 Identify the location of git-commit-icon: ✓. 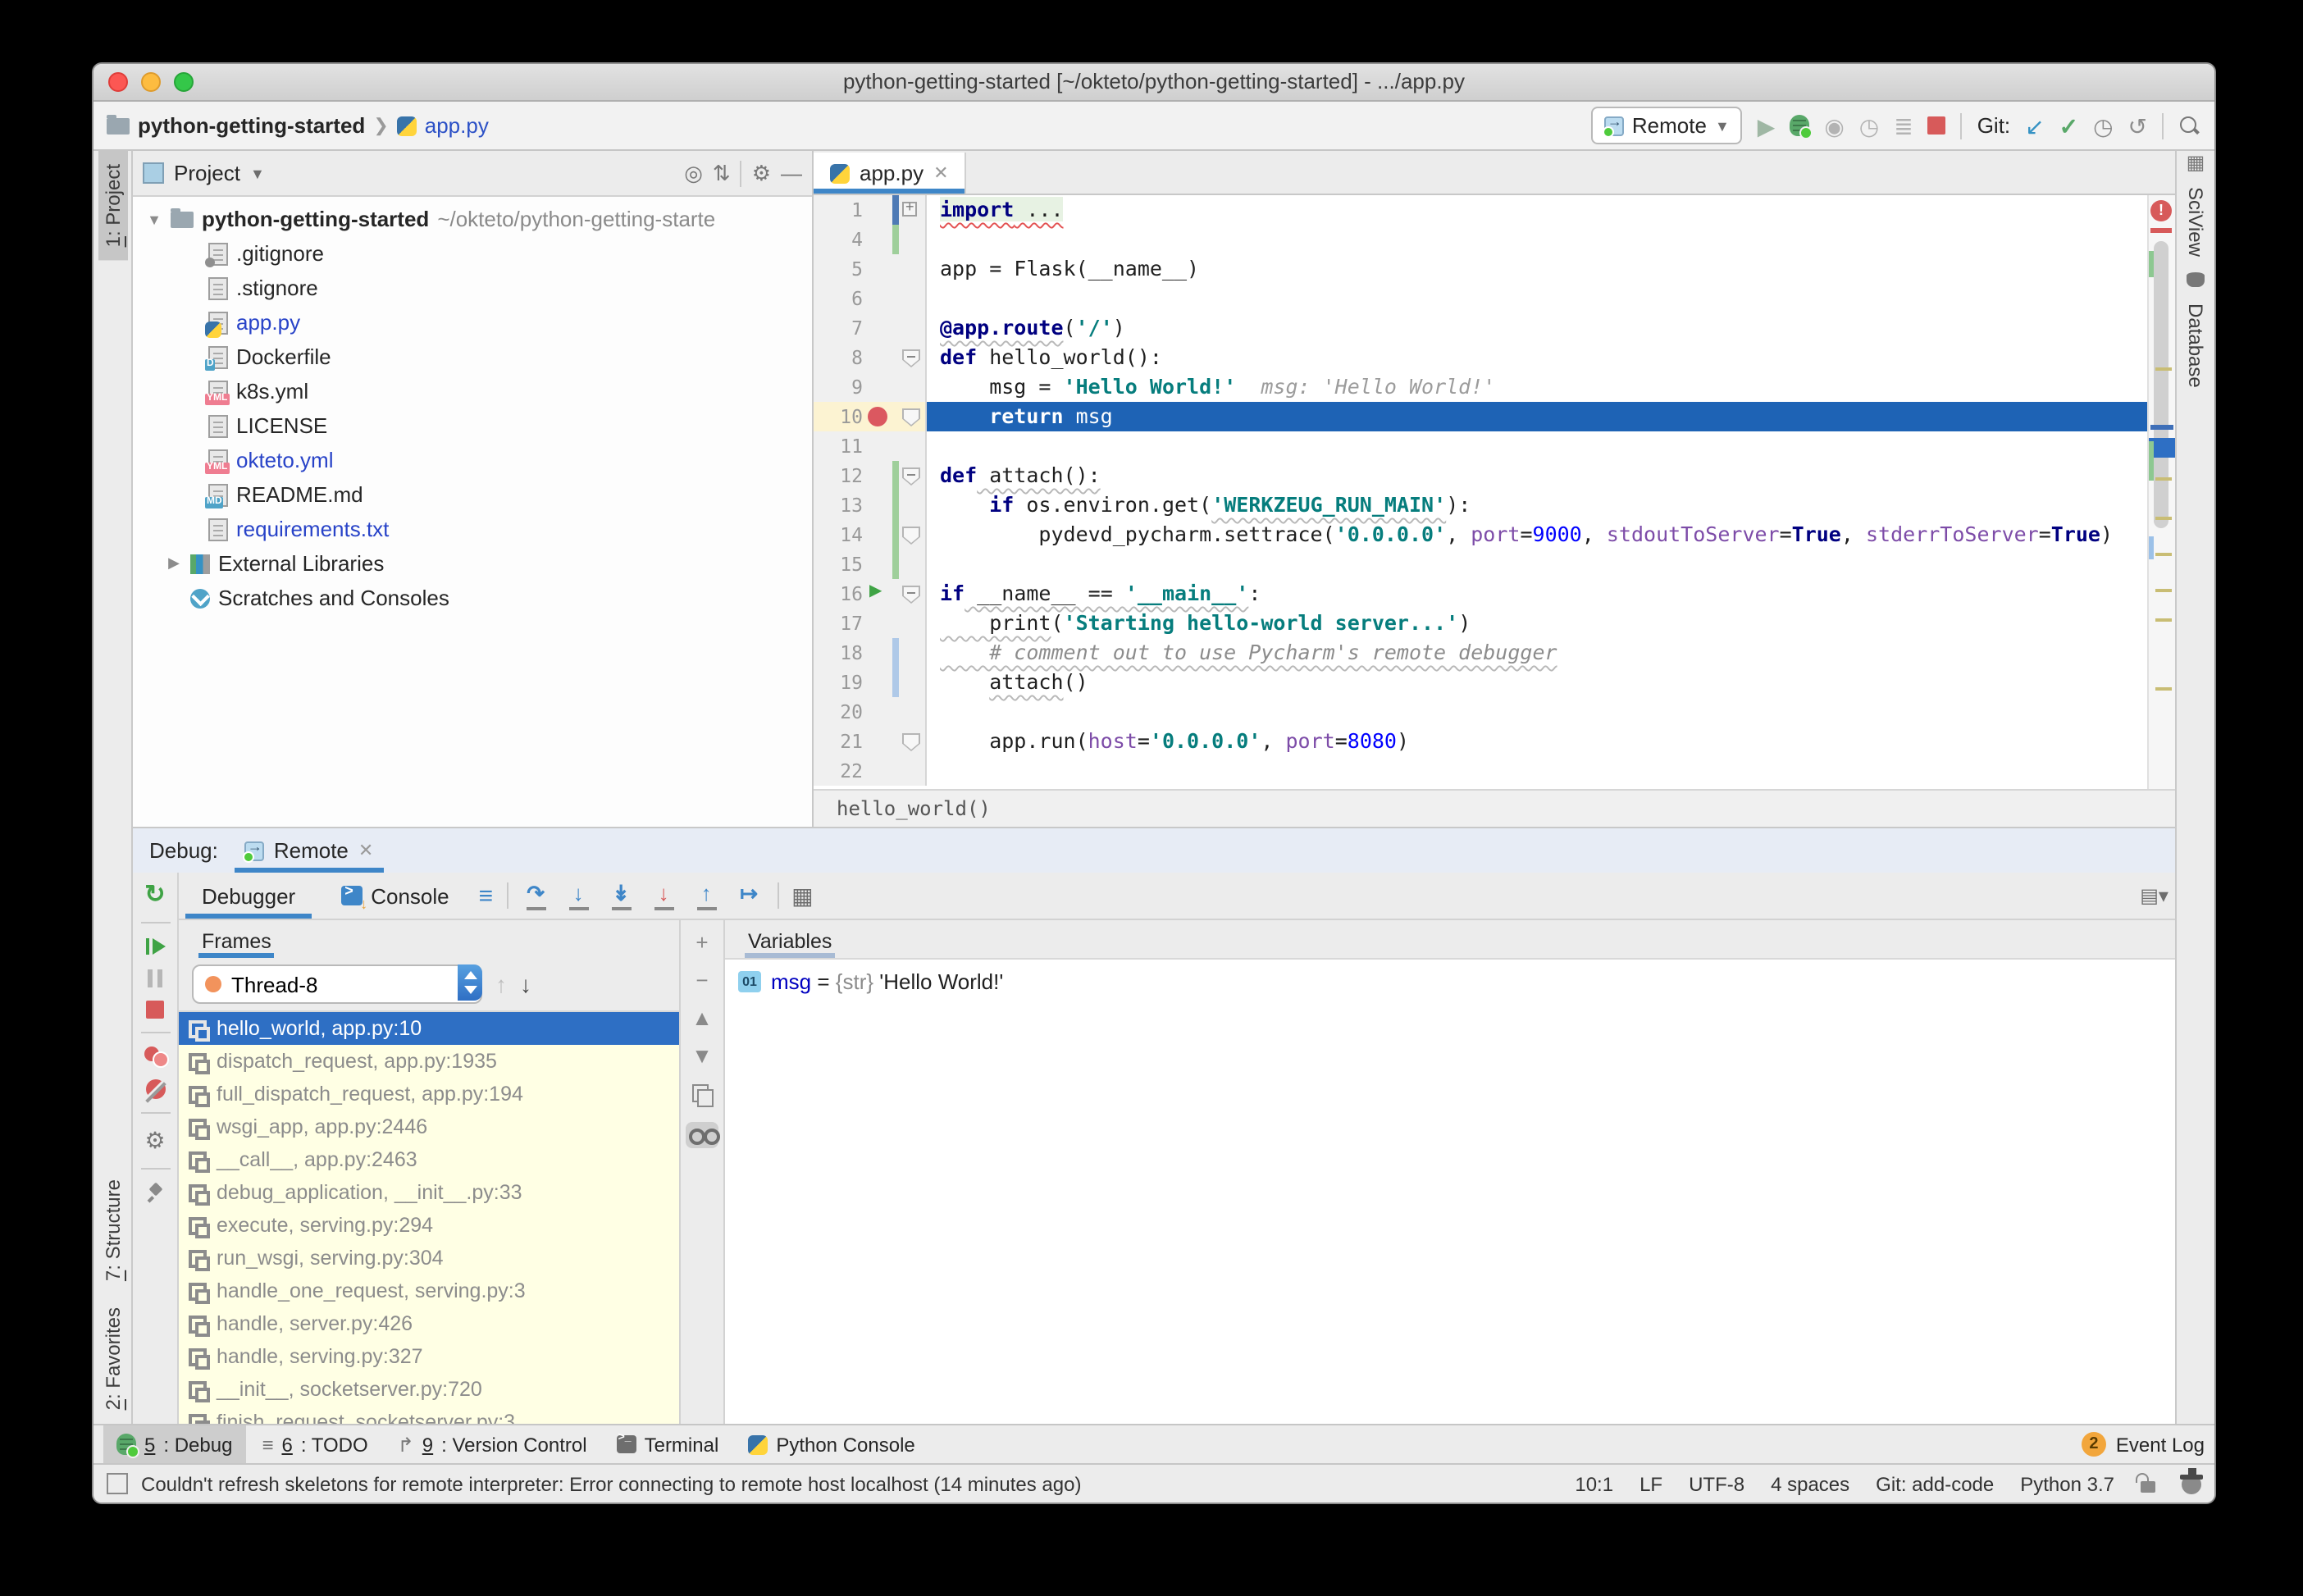
(2068, 125).